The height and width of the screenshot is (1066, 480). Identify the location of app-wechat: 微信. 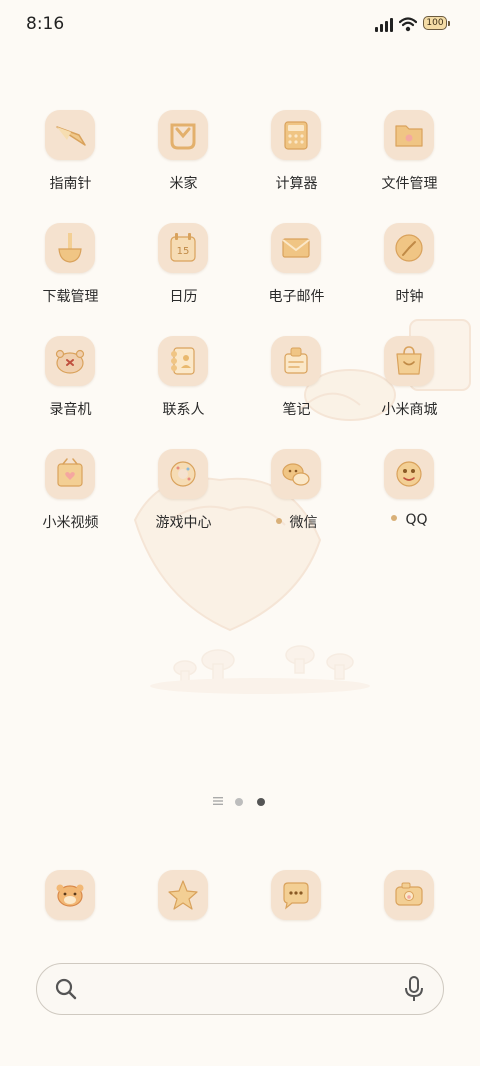
(296, 499).